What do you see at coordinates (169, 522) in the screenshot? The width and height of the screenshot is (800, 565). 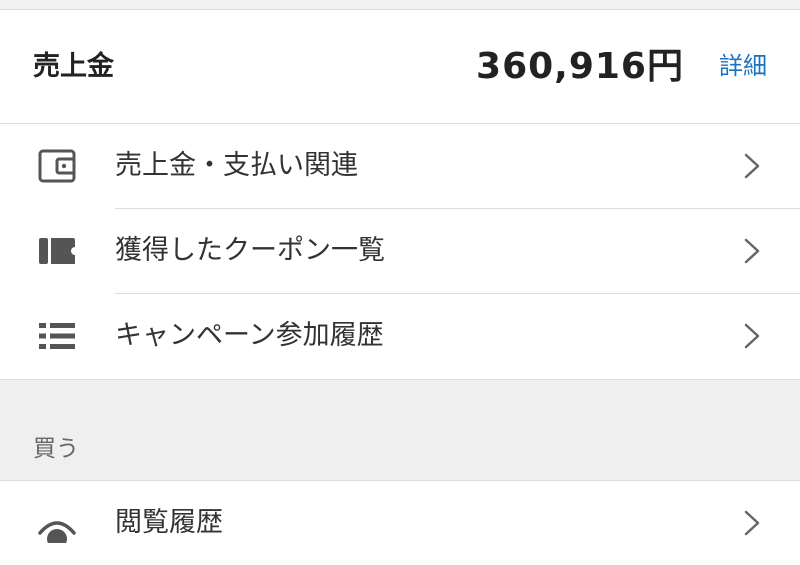 I see `menu-item-label: 閲覧履歴` at bounding box center [169, 522].